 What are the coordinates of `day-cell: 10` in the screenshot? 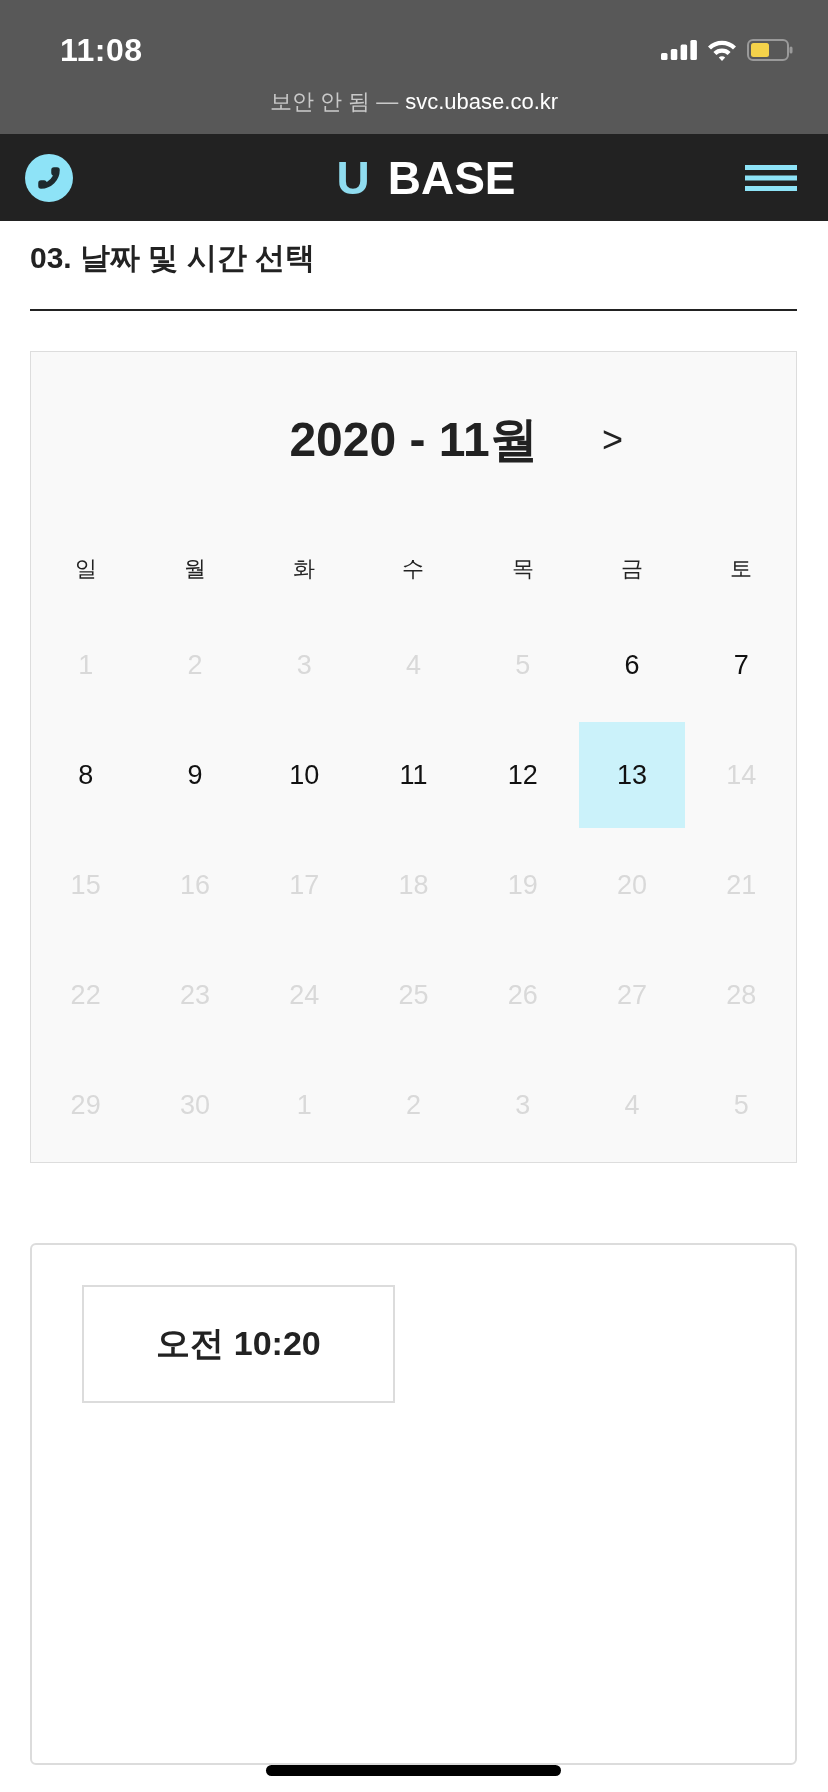 It's located at (304, 775).